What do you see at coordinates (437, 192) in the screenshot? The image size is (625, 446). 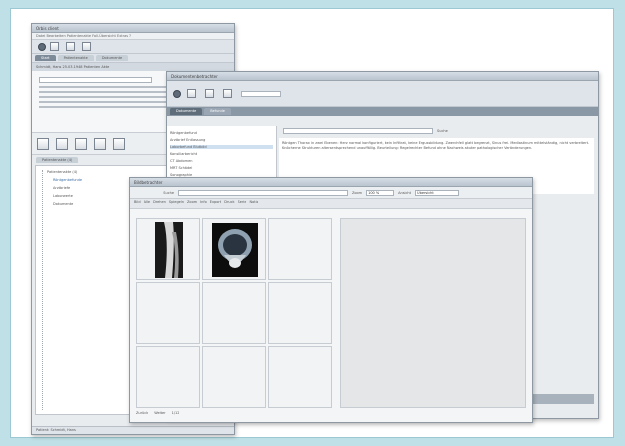 I see `view-select: Übersicht` at bounding box center [437, 192].